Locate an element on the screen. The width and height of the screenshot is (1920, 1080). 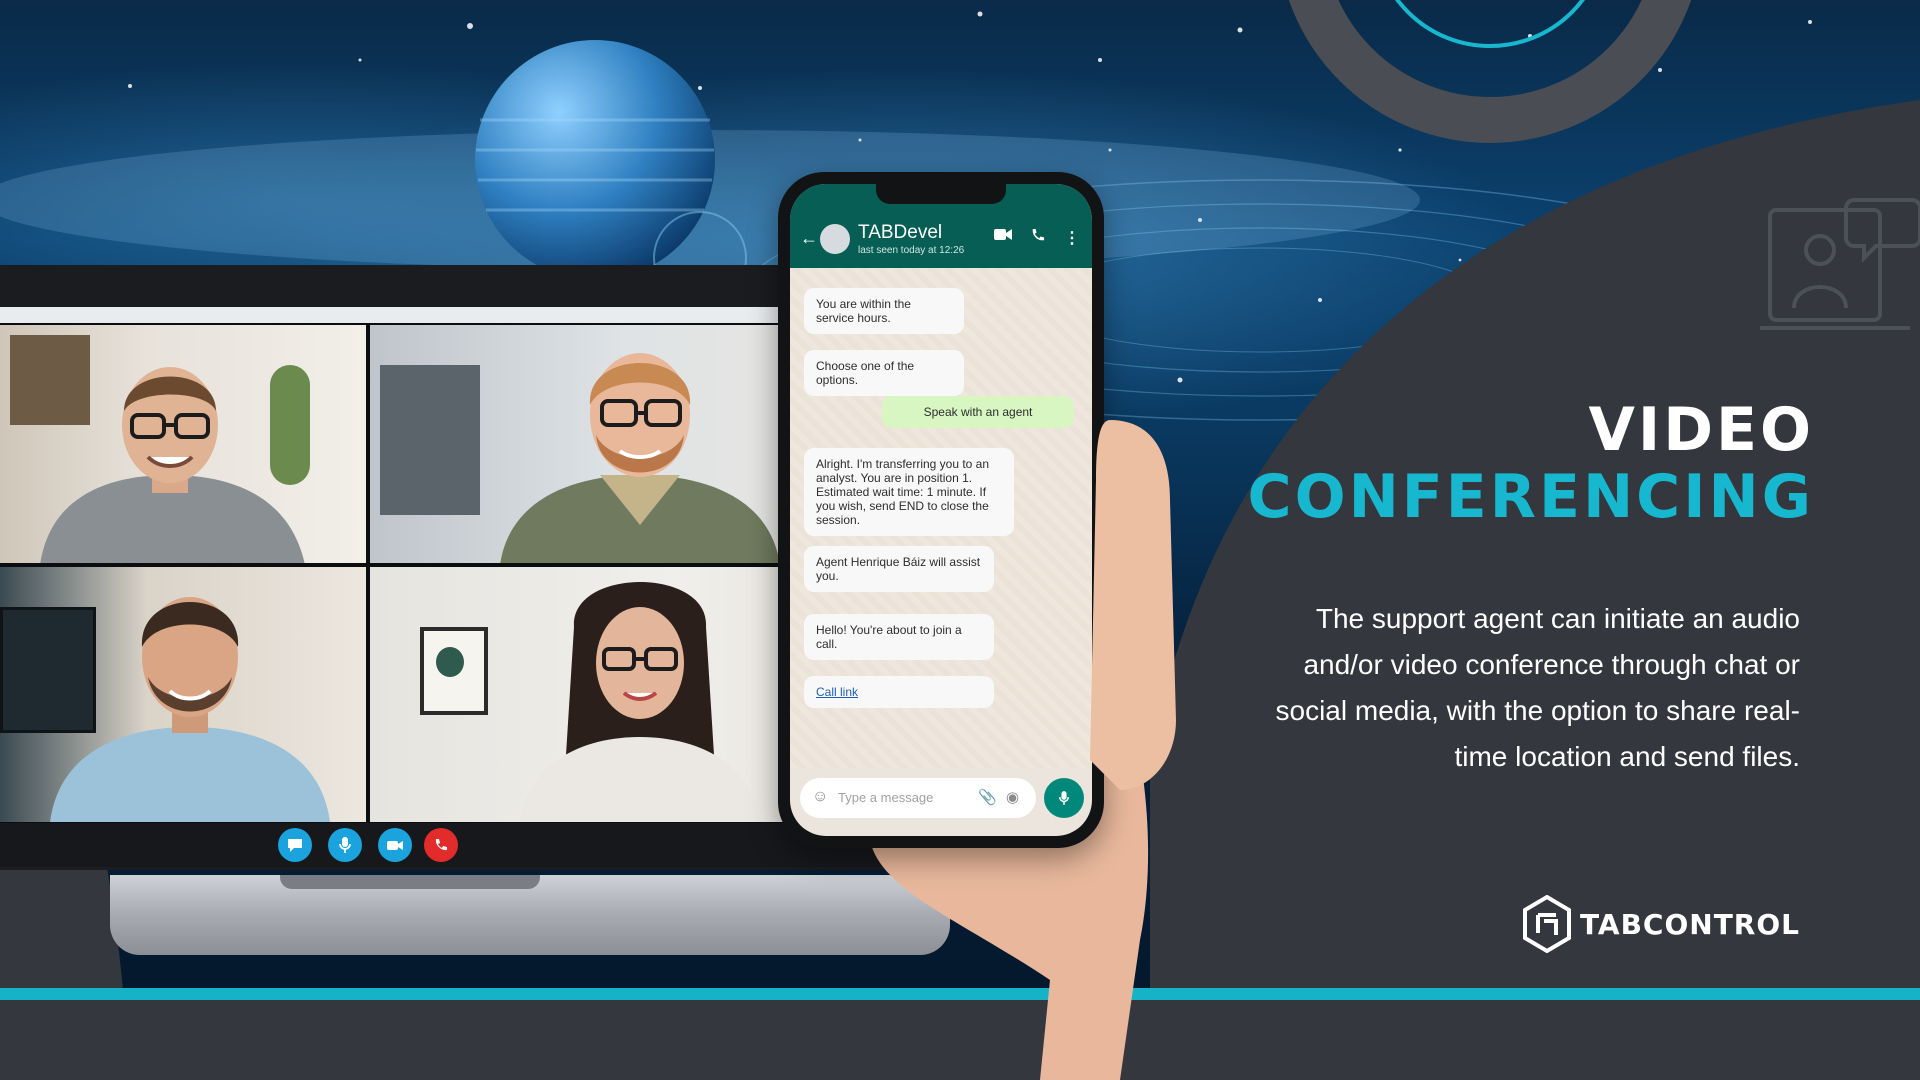
logo-hexagon-icon is located at coordinates (1546, 924).